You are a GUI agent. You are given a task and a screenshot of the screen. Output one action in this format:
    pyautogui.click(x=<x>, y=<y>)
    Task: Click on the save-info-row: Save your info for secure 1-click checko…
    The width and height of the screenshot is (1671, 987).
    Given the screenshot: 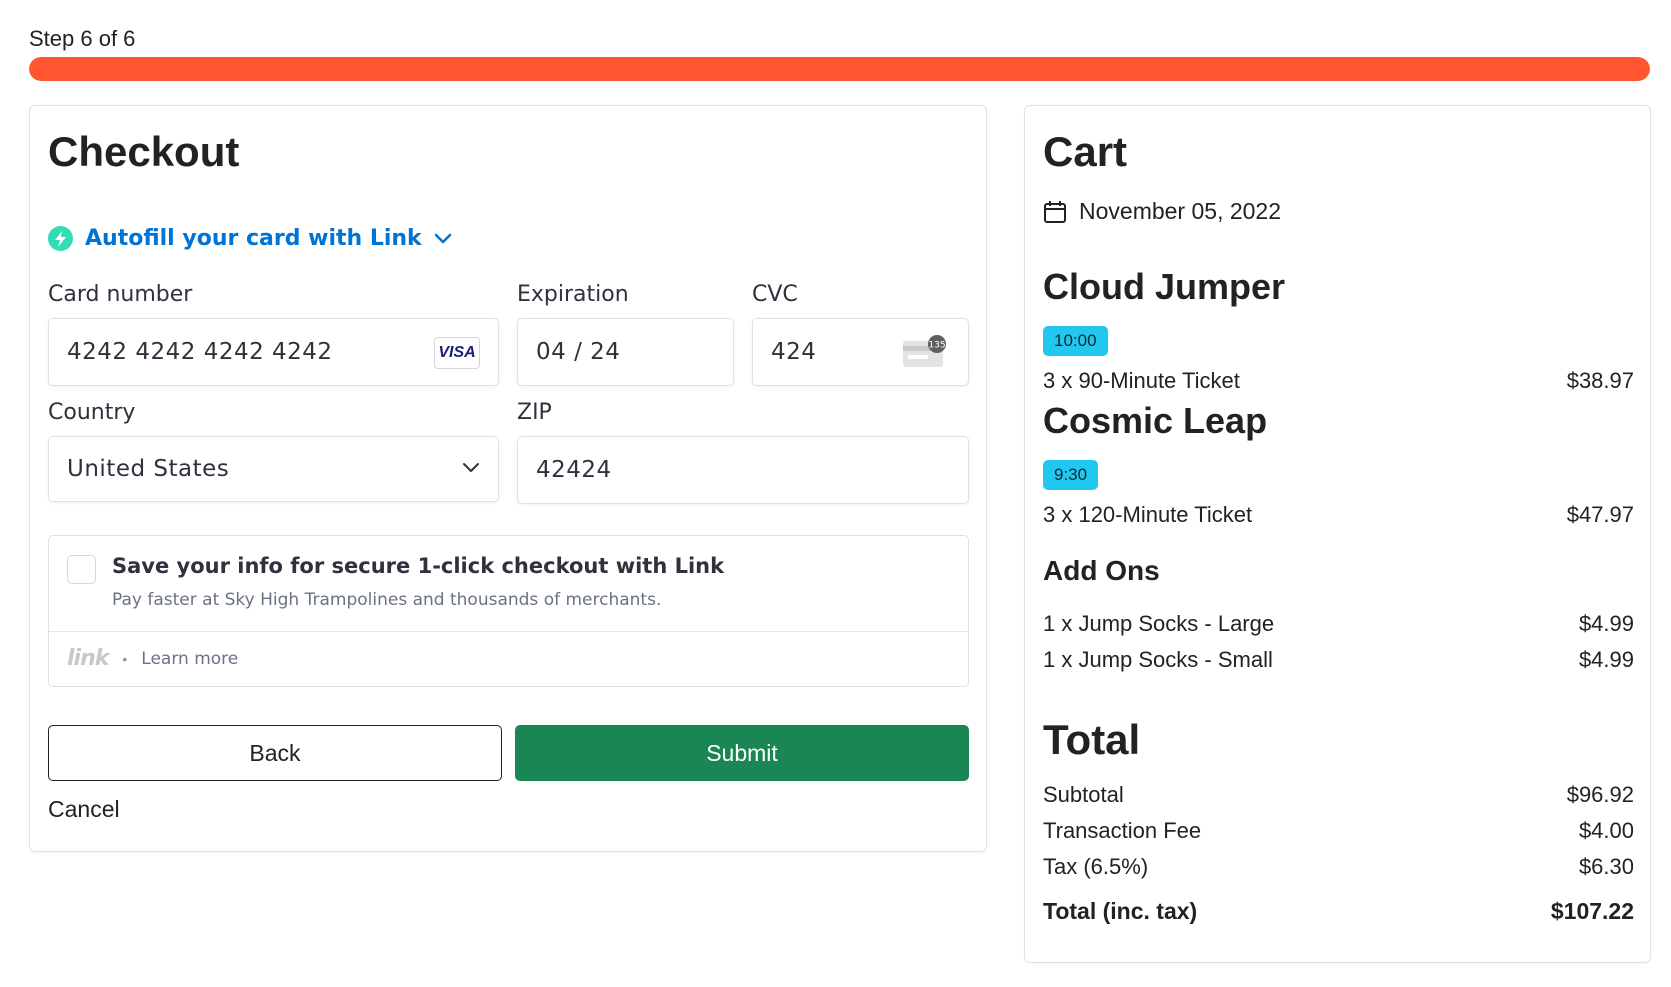 What is the action you would take?
    pyautogui.click(x=508, y=584)
    